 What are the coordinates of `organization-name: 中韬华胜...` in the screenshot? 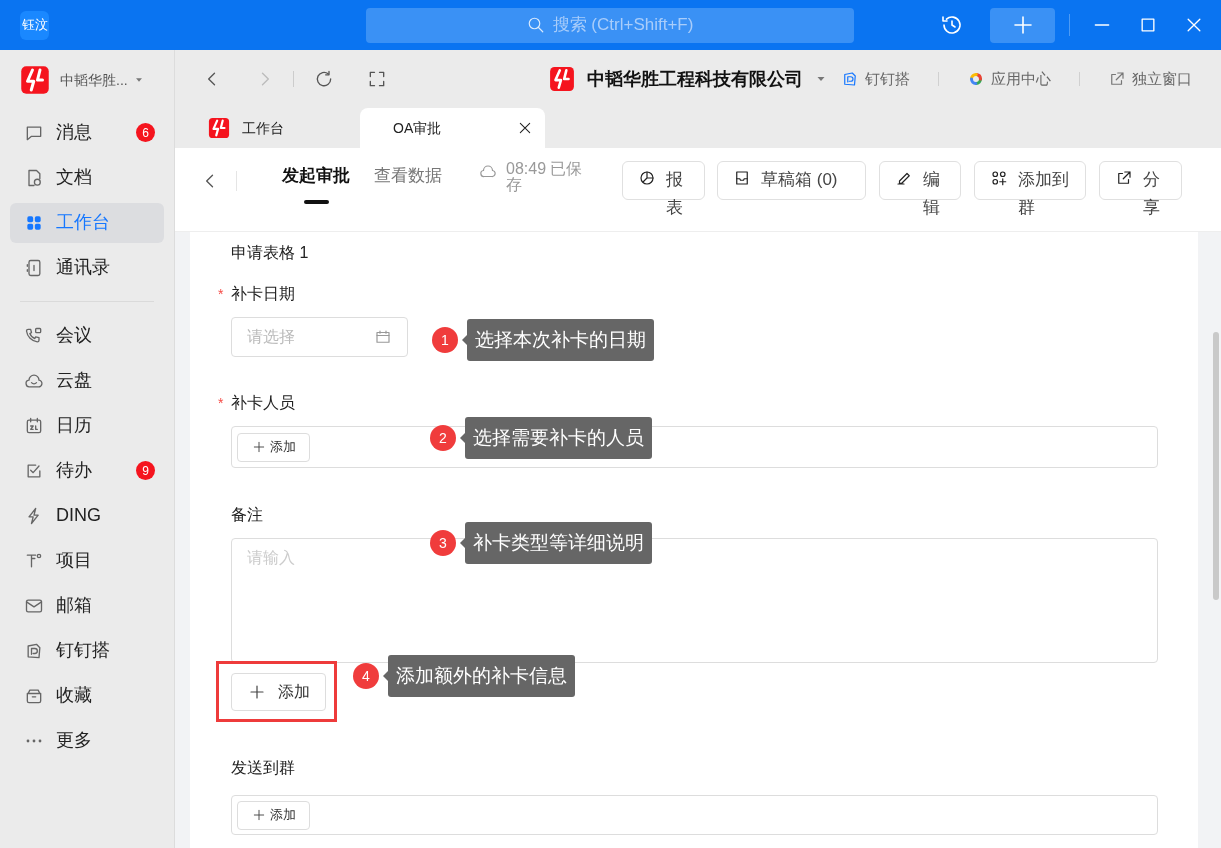 It's located at (94, 80).